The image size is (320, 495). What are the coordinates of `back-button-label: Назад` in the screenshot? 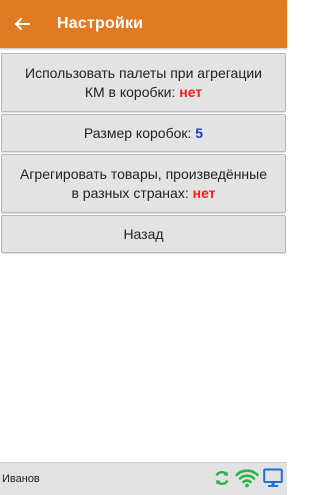 It's located at (143, 233).